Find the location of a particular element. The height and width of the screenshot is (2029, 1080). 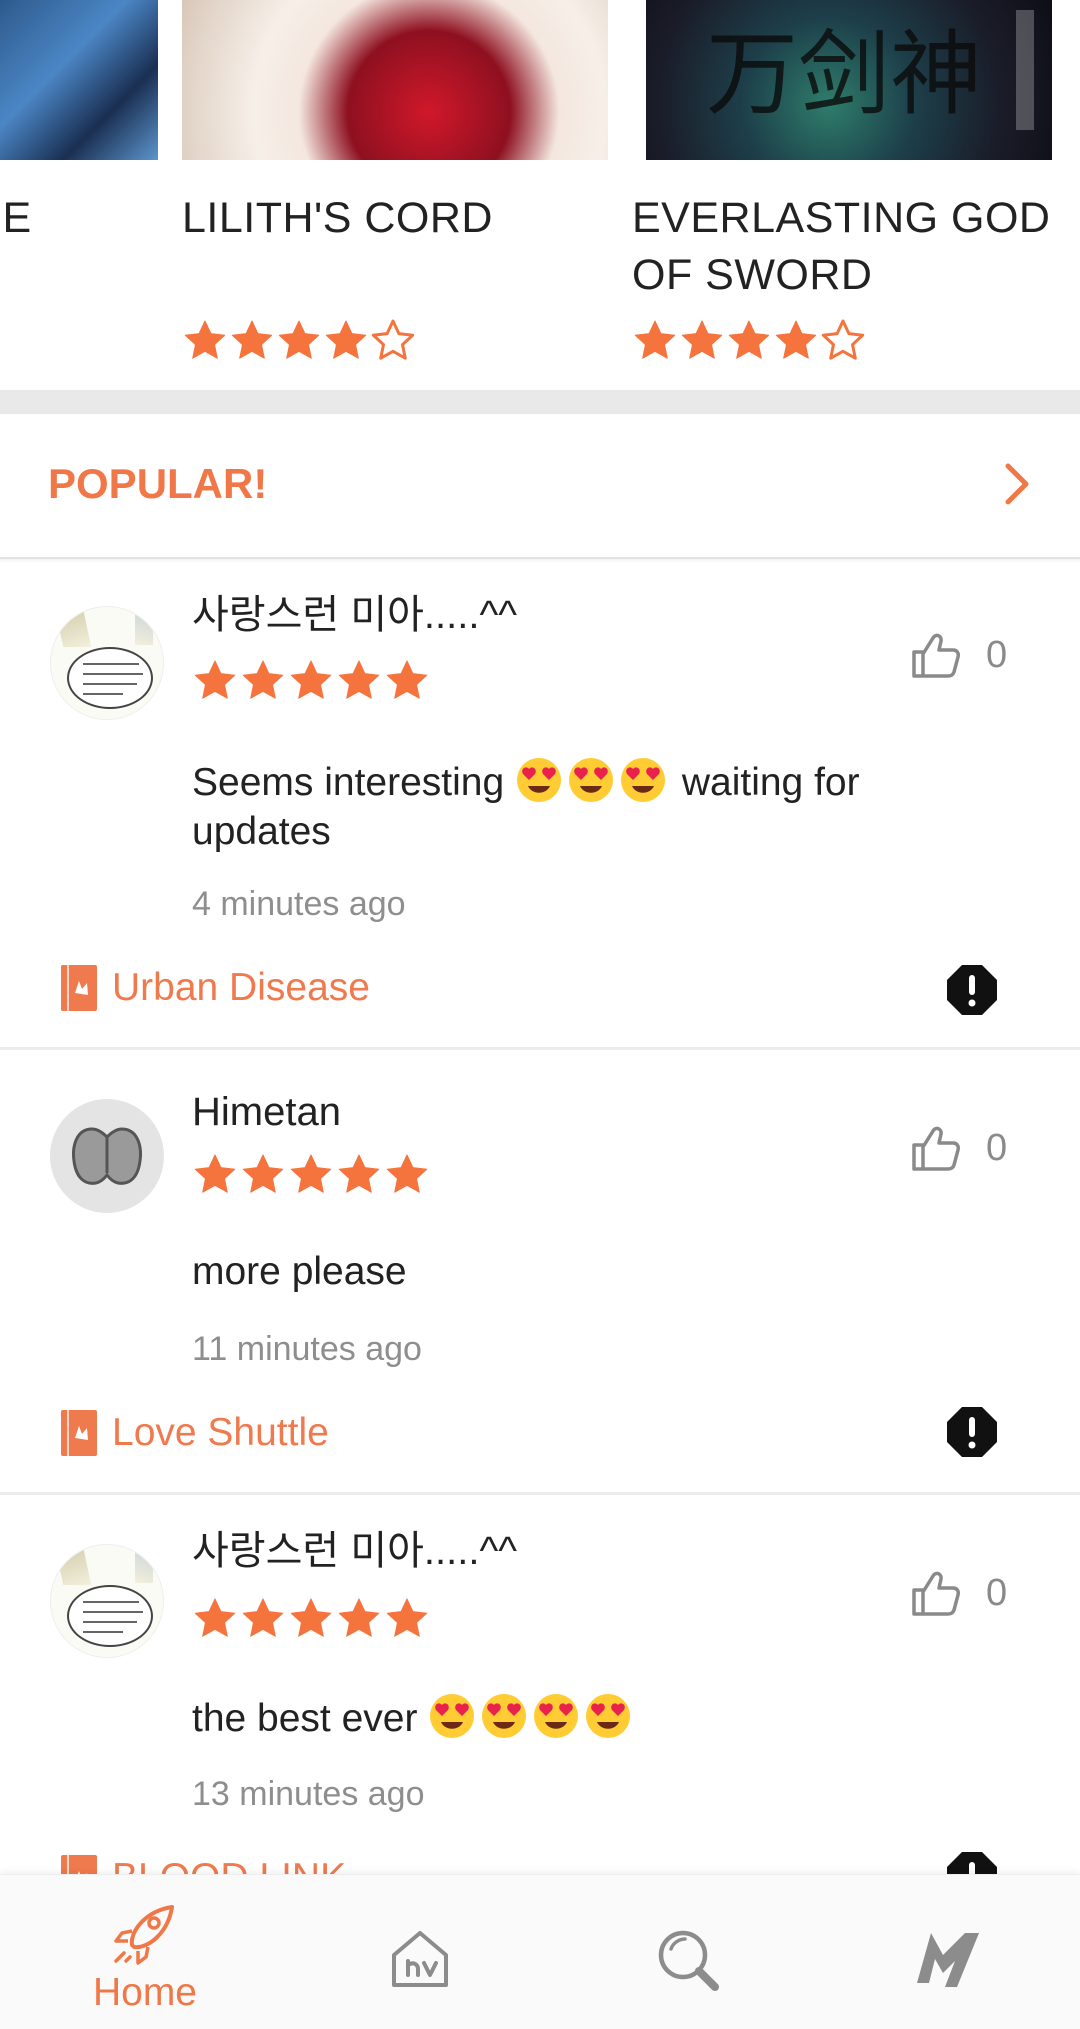

comic-cover-image: 万剑神 is located at coordinates (849, 80).